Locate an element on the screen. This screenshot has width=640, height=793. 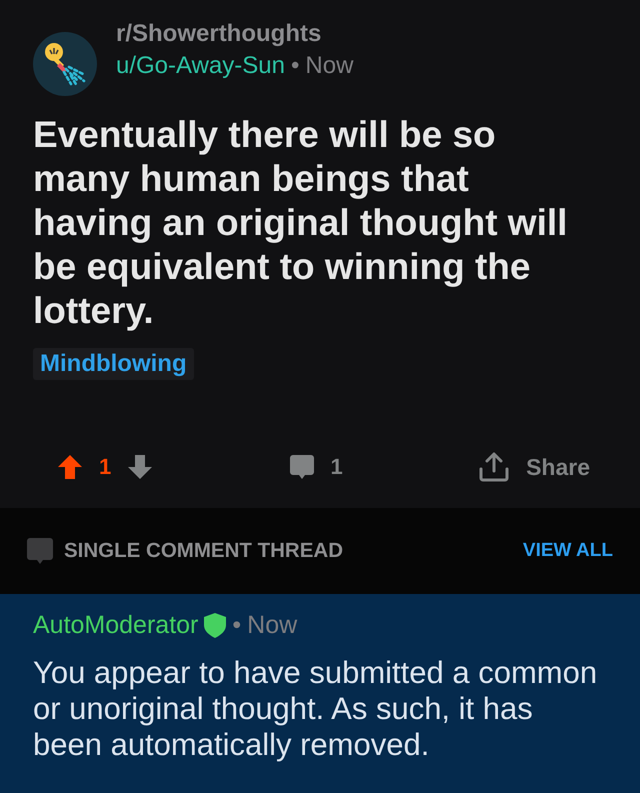
comment-author: AutoModerator is located at coordinates (115, 625).